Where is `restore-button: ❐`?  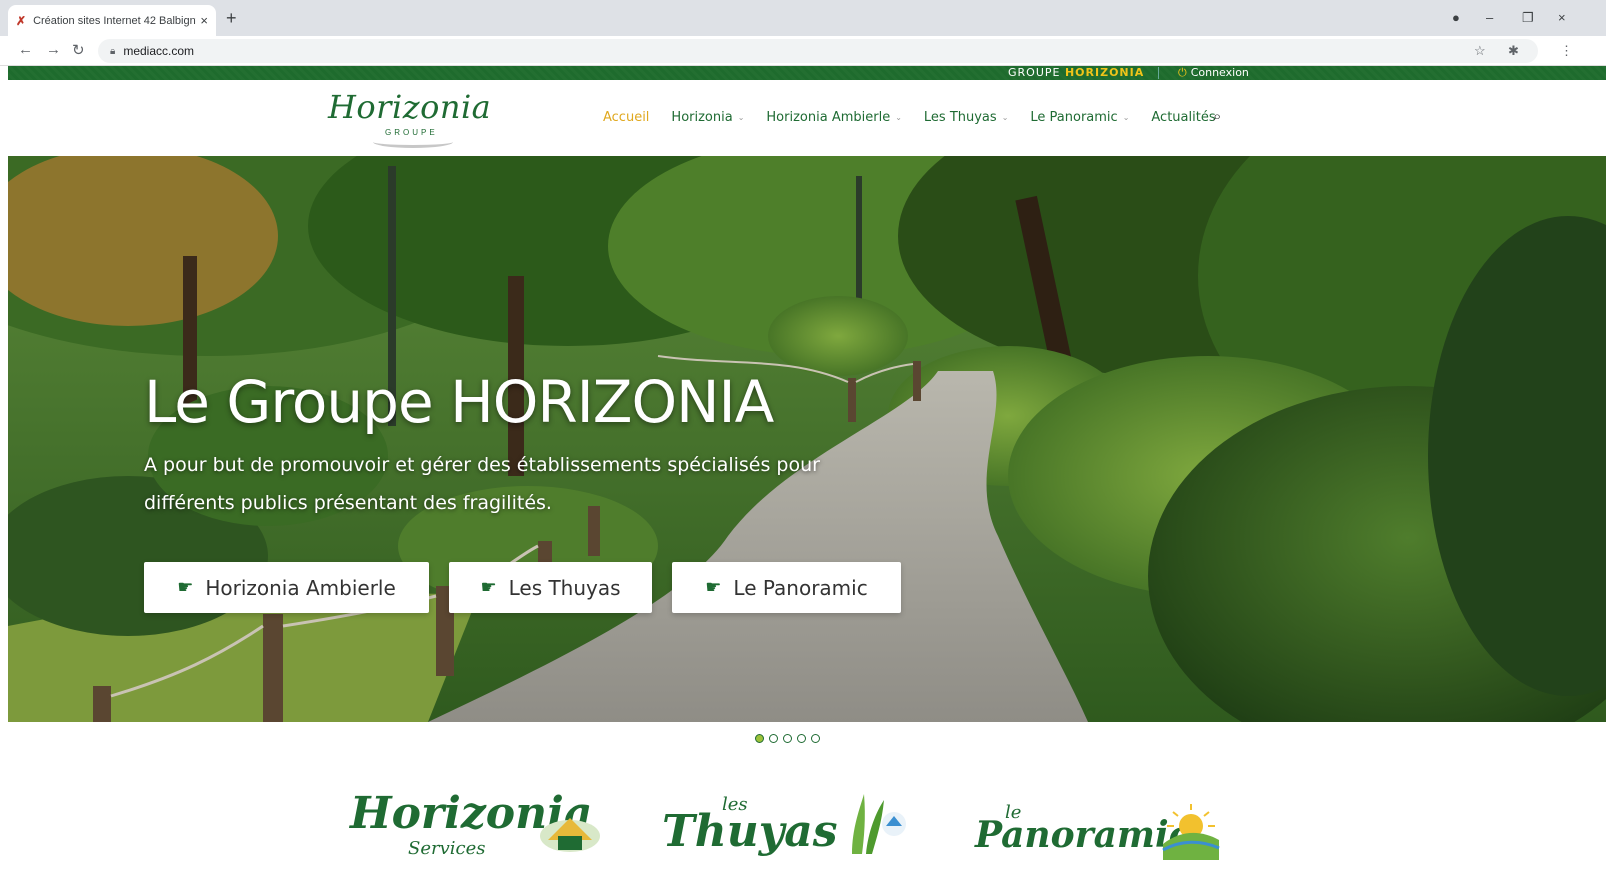
restore-button: ❐ is located at coordinates (1528, 18).